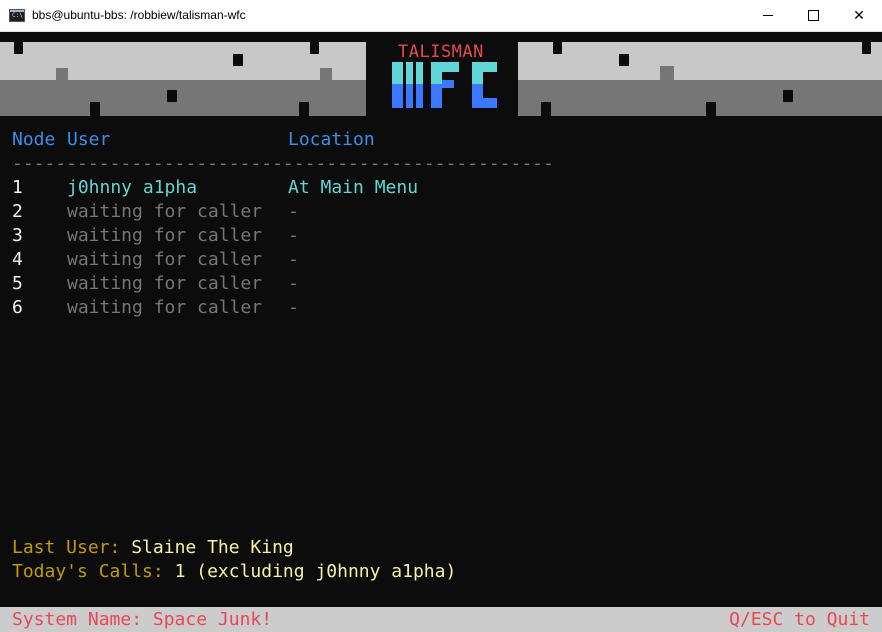 The height and width of the screenshot is (632, 882). Describe the element at coordinates (441, 619) in the screenshot. I see `status-bar: System Name: Space Junk! Q/ESC to Quit` at that location.